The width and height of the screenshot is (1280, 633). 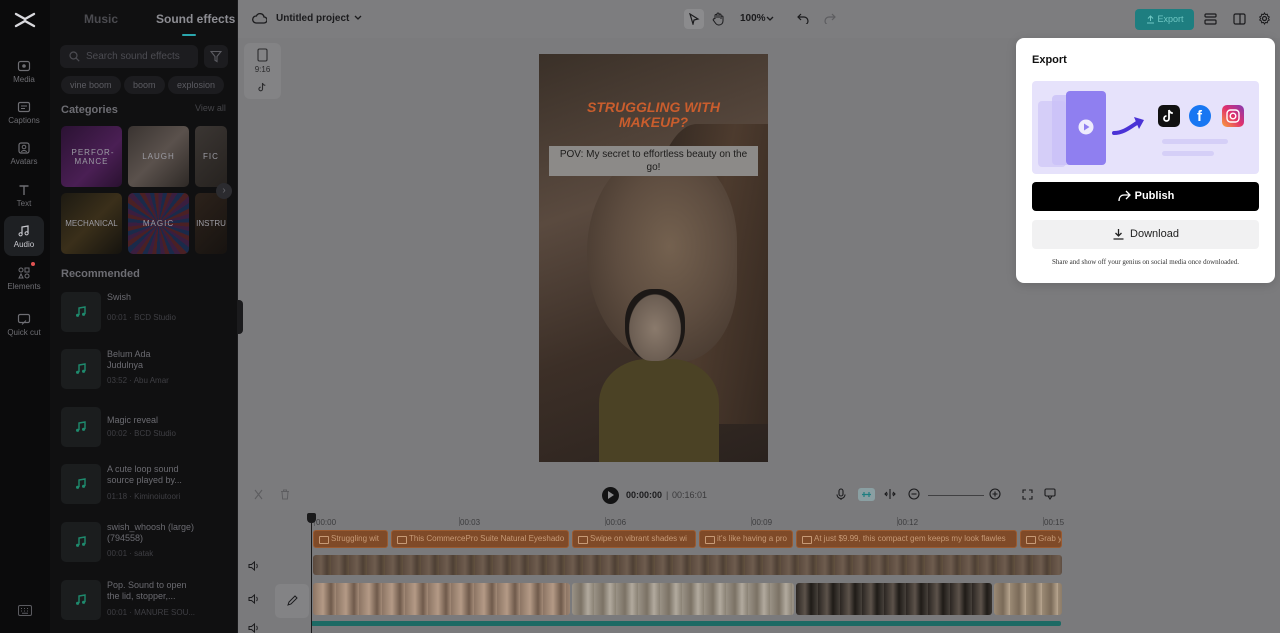 I want to click on ruler-label: 00:12, so click(x=908, y=522).